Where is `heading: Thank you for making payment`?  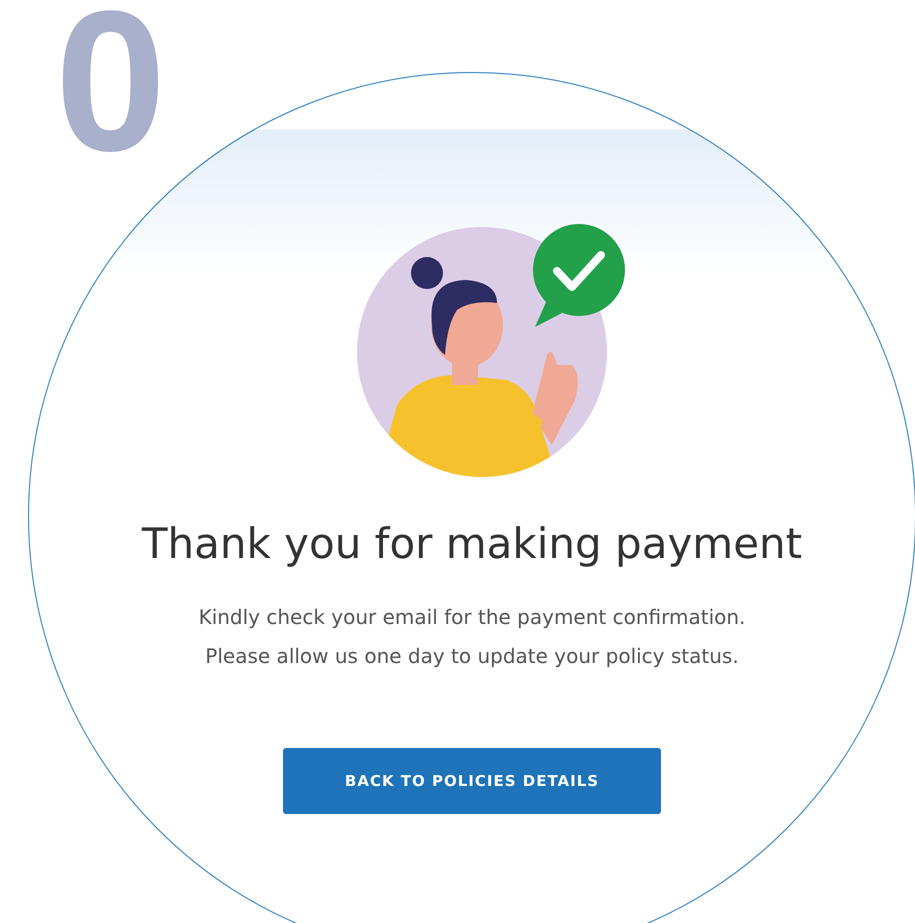 heading: Thank you for making payment is located at coordinates (472, 543).